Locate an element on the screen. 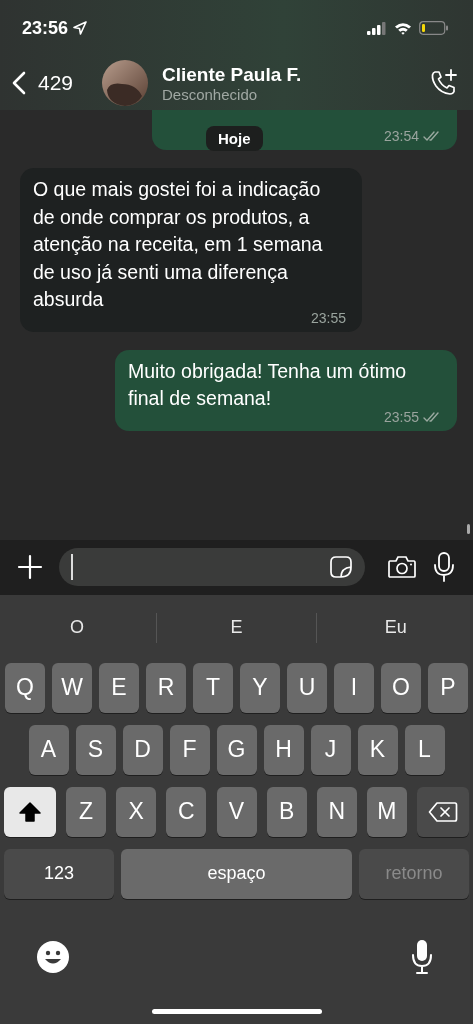  dictation-microphone-icon is located at coordinates (422, 956).